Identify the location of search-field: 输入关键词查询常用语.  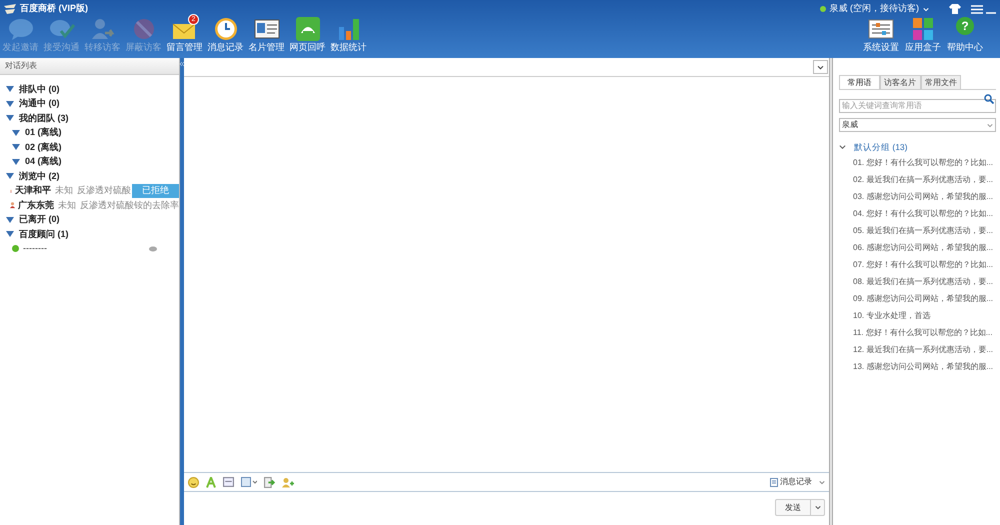
(917, 105).